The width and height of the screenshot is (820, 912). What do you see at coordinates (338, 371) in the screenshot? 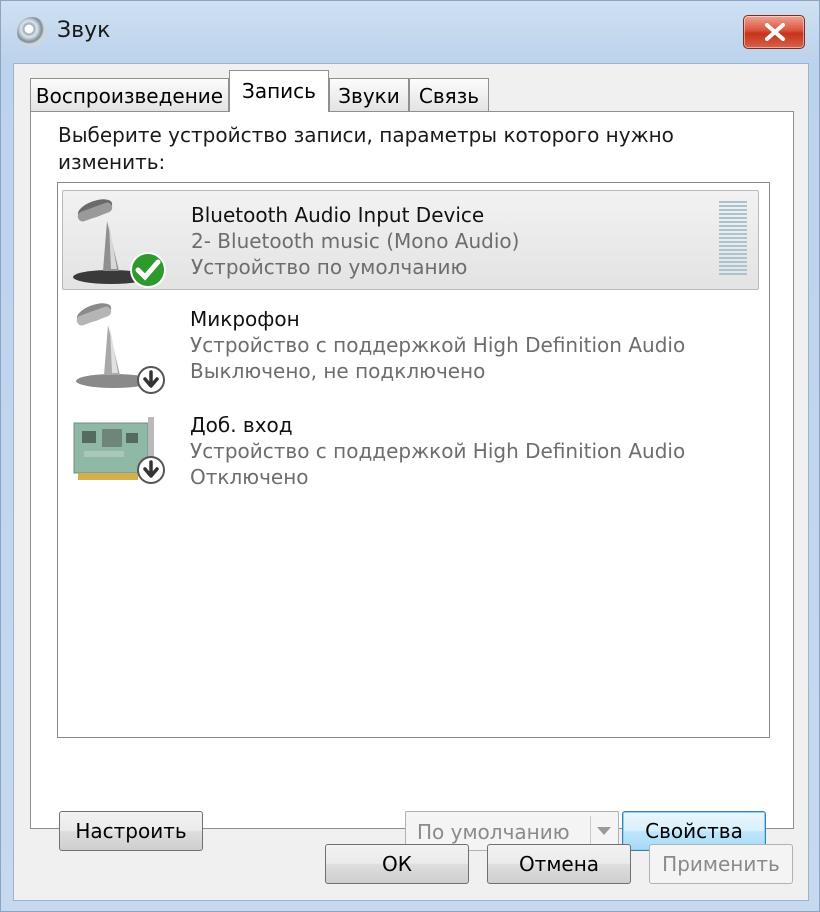
I see `device-status: Выключено, не подключено` at bounding box center [338, 371].